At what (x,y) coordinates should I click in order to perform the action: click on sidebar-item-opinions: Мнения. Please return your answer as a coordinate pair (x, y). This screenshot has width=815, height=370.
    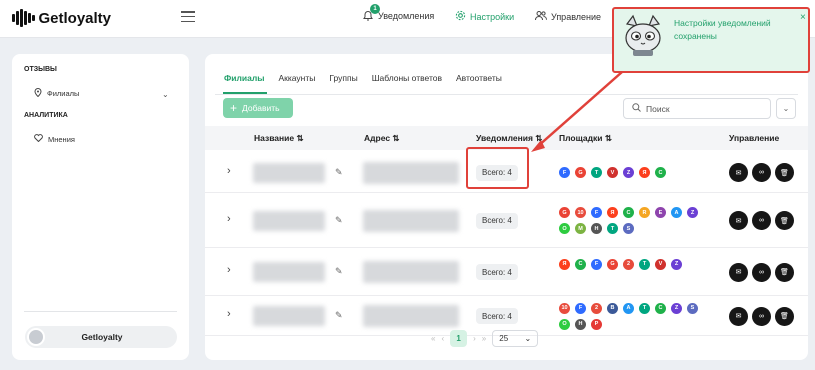
    Looking at the image, I should click on (54, 139).